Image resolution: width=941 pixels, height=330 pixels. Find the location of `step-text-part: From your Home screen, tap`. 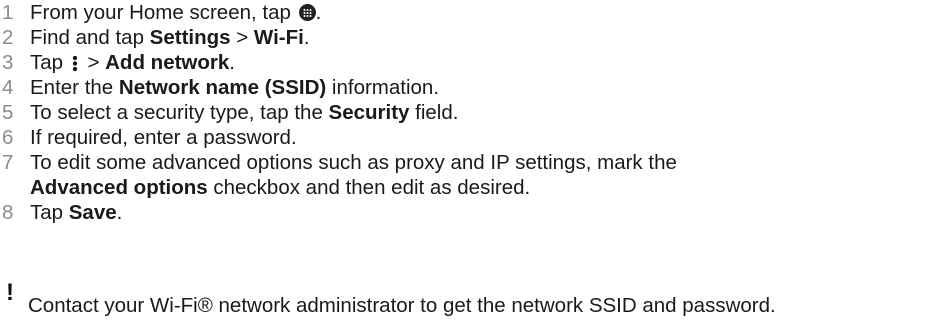

step-text-part: From your Home screen, tap is located at coordinates (163, 12).